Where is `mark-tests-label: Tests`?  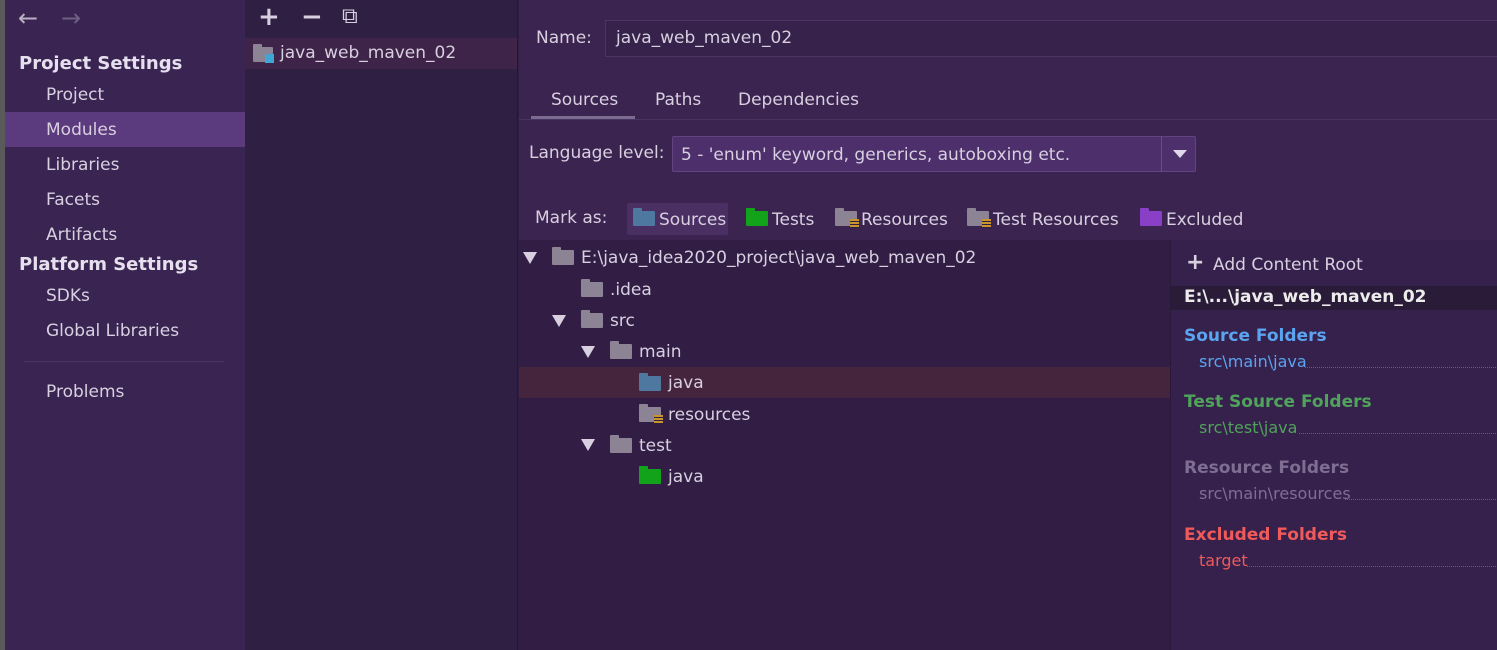 mark-tests-label: Tests is located at coordinates (793, 220).